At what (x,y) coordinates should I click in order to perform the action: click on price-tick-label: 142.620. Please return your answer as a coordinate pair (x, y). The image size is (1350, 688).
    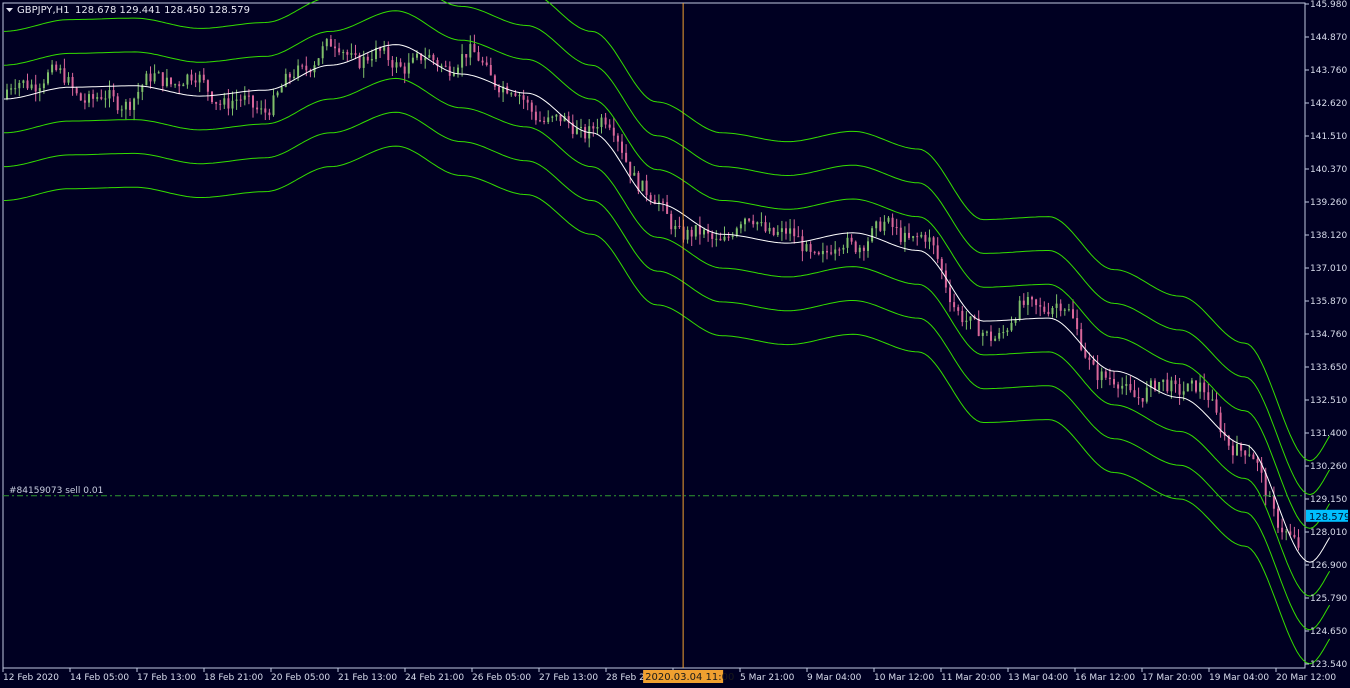
    Looking at the image, I should click on (1328, 104).